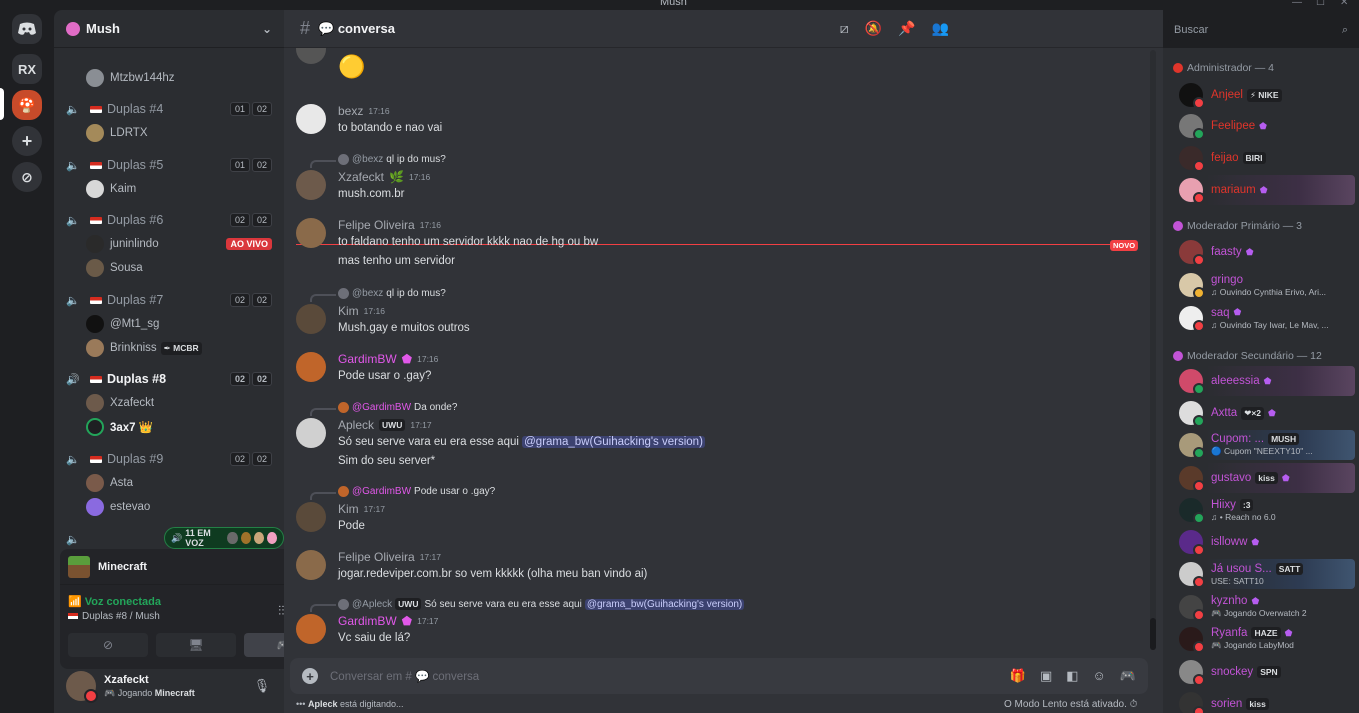 This screenshot has height=713, width=1359. Describe the element at coordinates (169, 268) in the screenshot. I see `voice-member: Sousa` at that location.